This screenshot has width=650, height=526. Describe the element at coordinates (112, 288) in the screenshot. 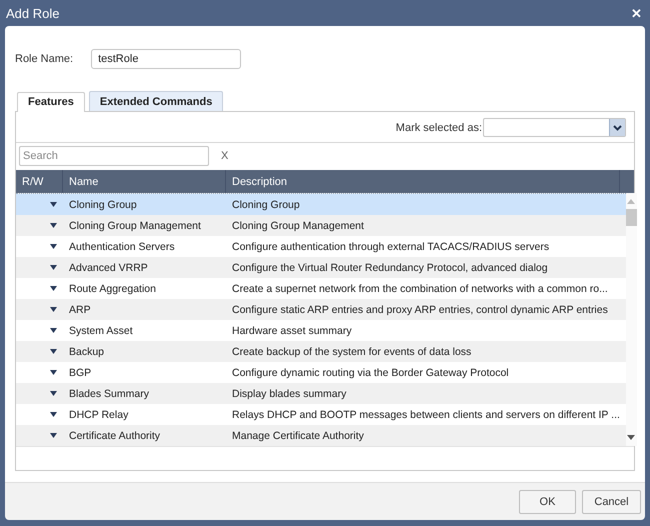

I see `table-cell-text: Route Aggregation` at that location.